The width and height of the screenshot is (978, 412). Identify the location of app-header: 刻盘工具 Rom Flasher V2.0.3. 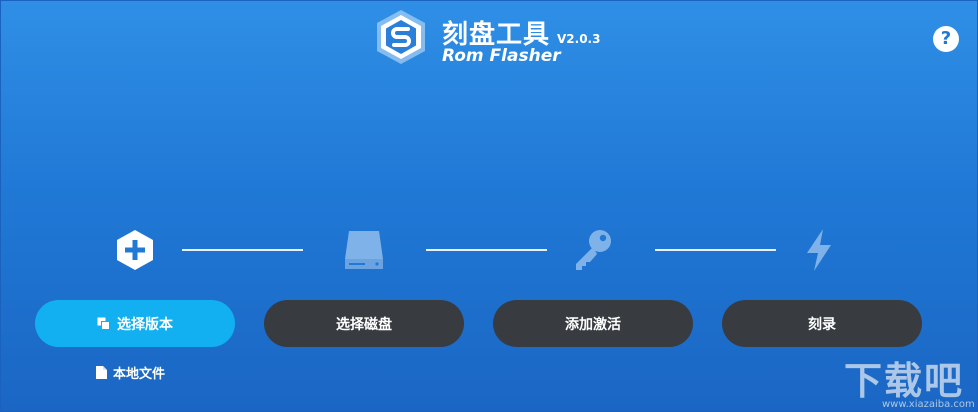
(497, 39).